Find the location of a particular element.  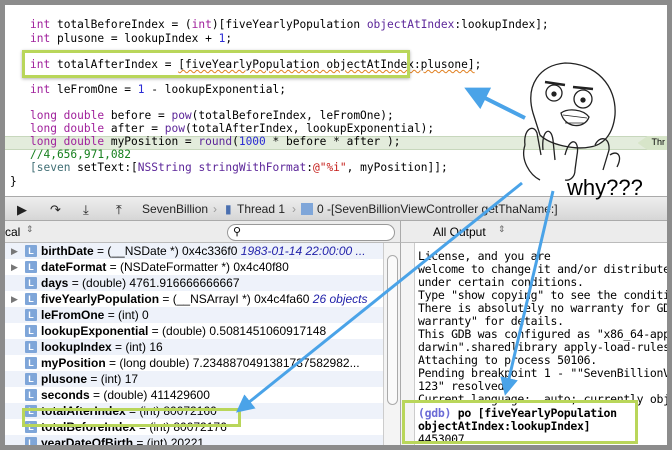

arrow-to-code is located at coordinates (495, 103).